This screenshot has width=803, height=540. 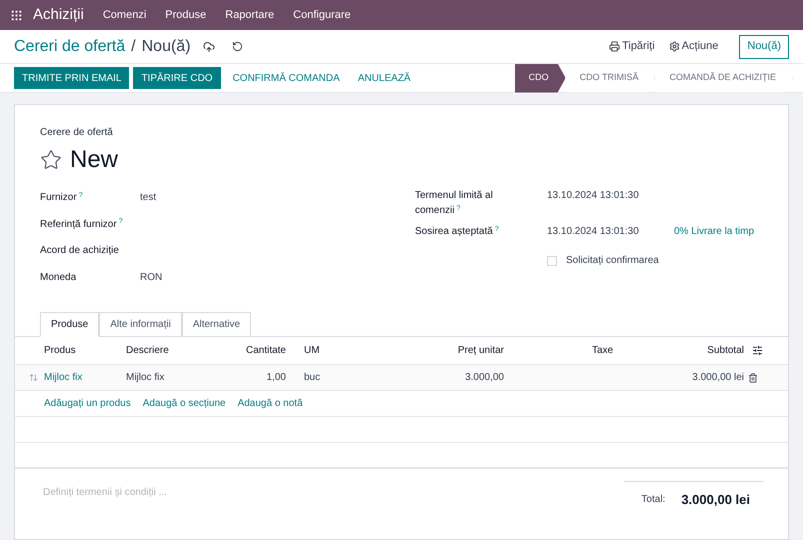 I want to click on total-label: Total:, so click(x=653, y=500).